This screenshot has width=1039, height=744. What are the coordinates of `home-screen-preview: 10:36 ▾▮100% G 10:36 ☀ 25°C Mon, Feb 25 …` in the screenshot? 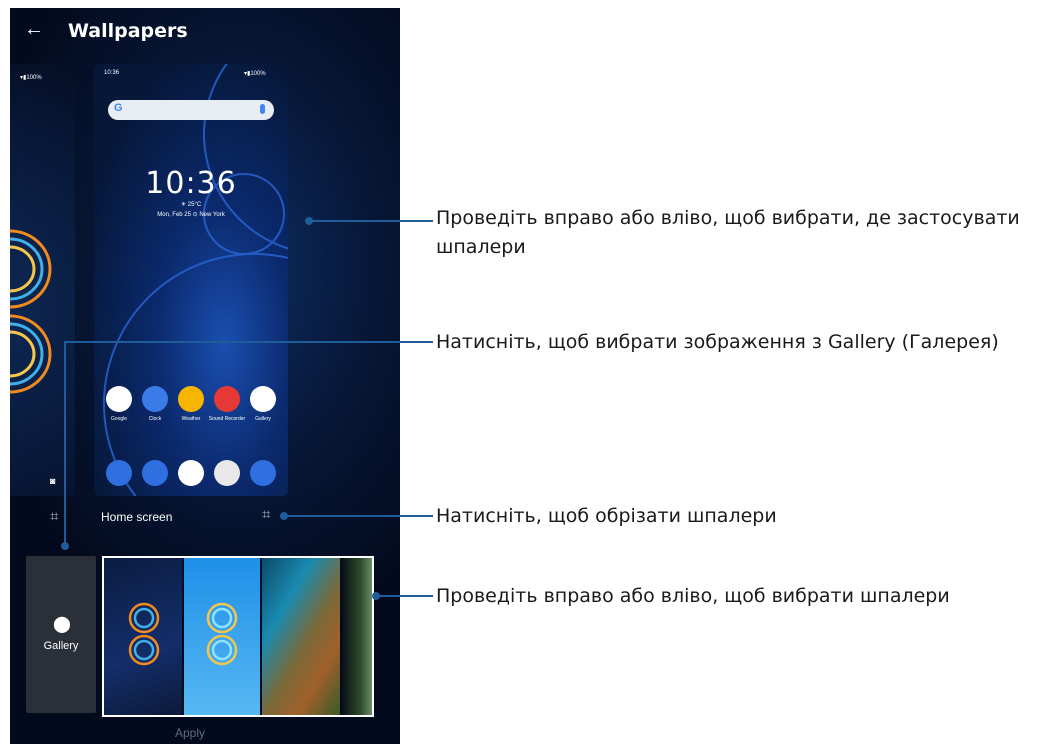 It's located at (191, 280).